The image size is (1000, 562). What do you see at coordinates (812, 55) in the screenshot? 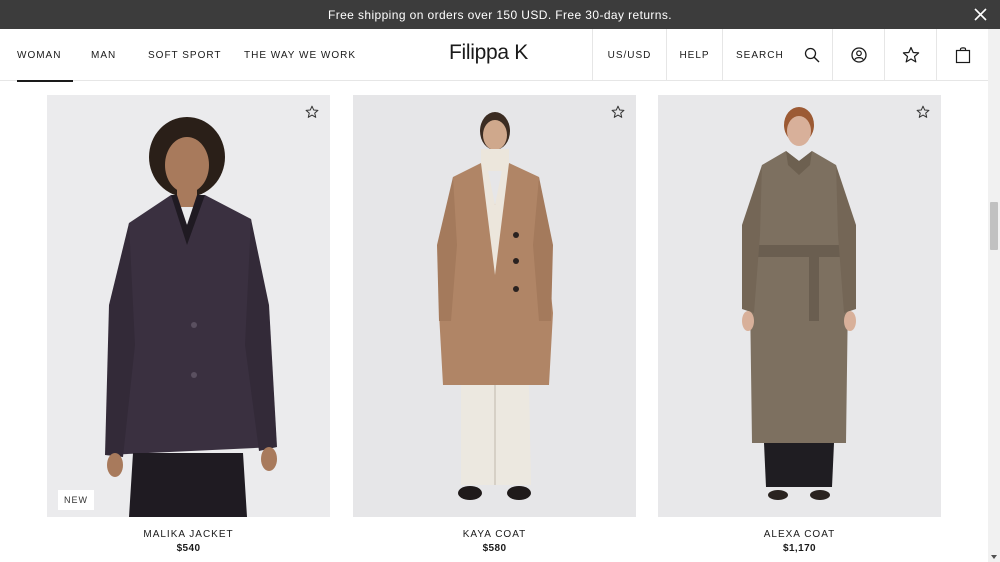
I see `search-icon` at bounding box center [812, 55].